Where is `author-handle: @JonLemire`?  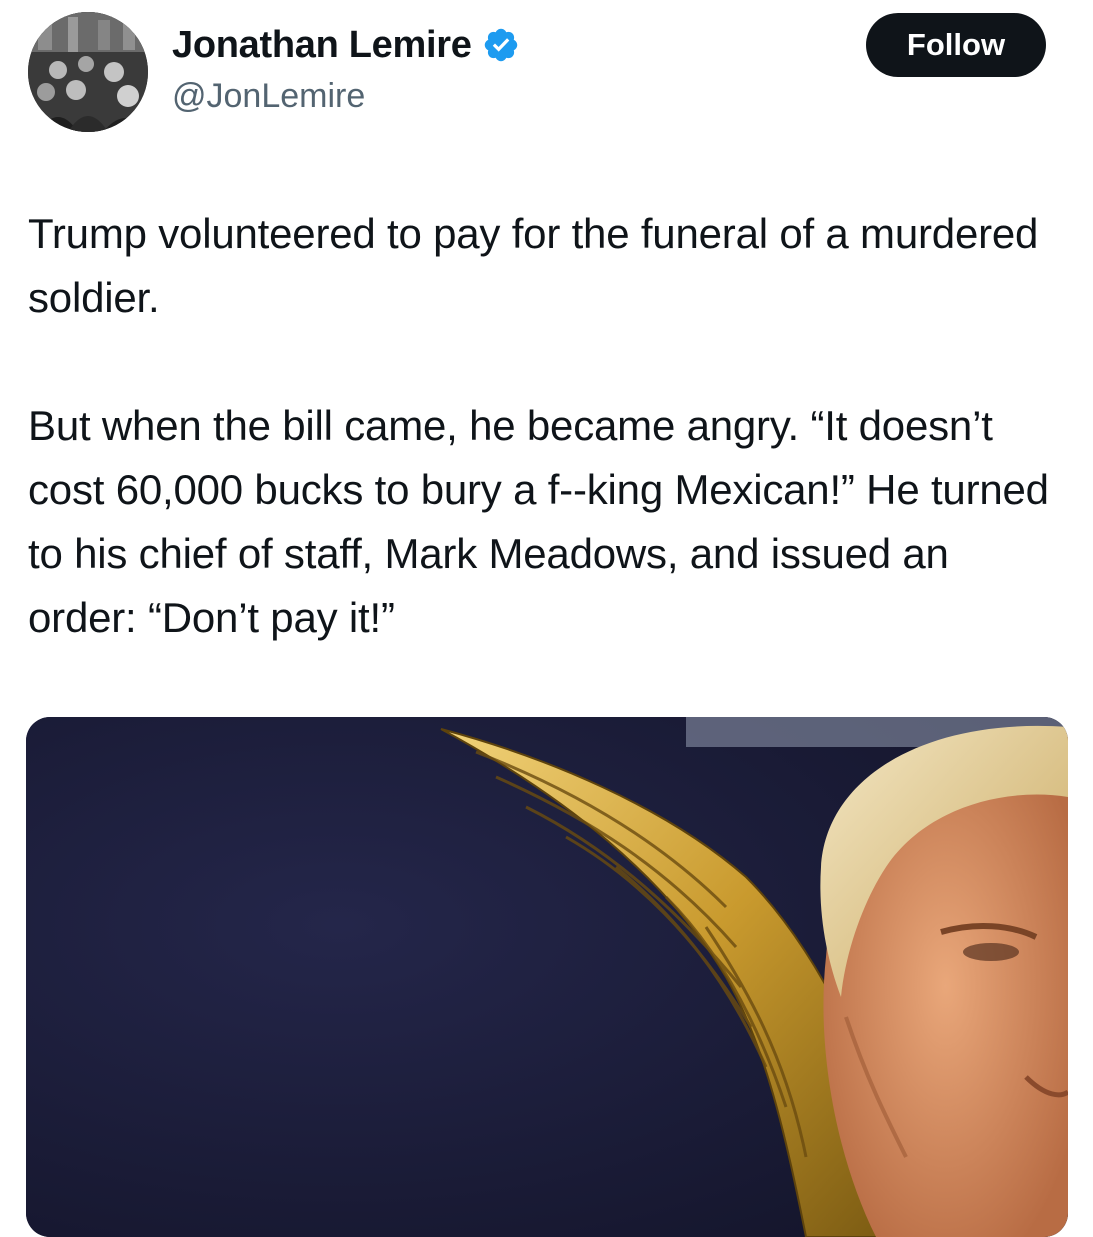
author-handle: @JonLemire is located at coordinates (268, 96).